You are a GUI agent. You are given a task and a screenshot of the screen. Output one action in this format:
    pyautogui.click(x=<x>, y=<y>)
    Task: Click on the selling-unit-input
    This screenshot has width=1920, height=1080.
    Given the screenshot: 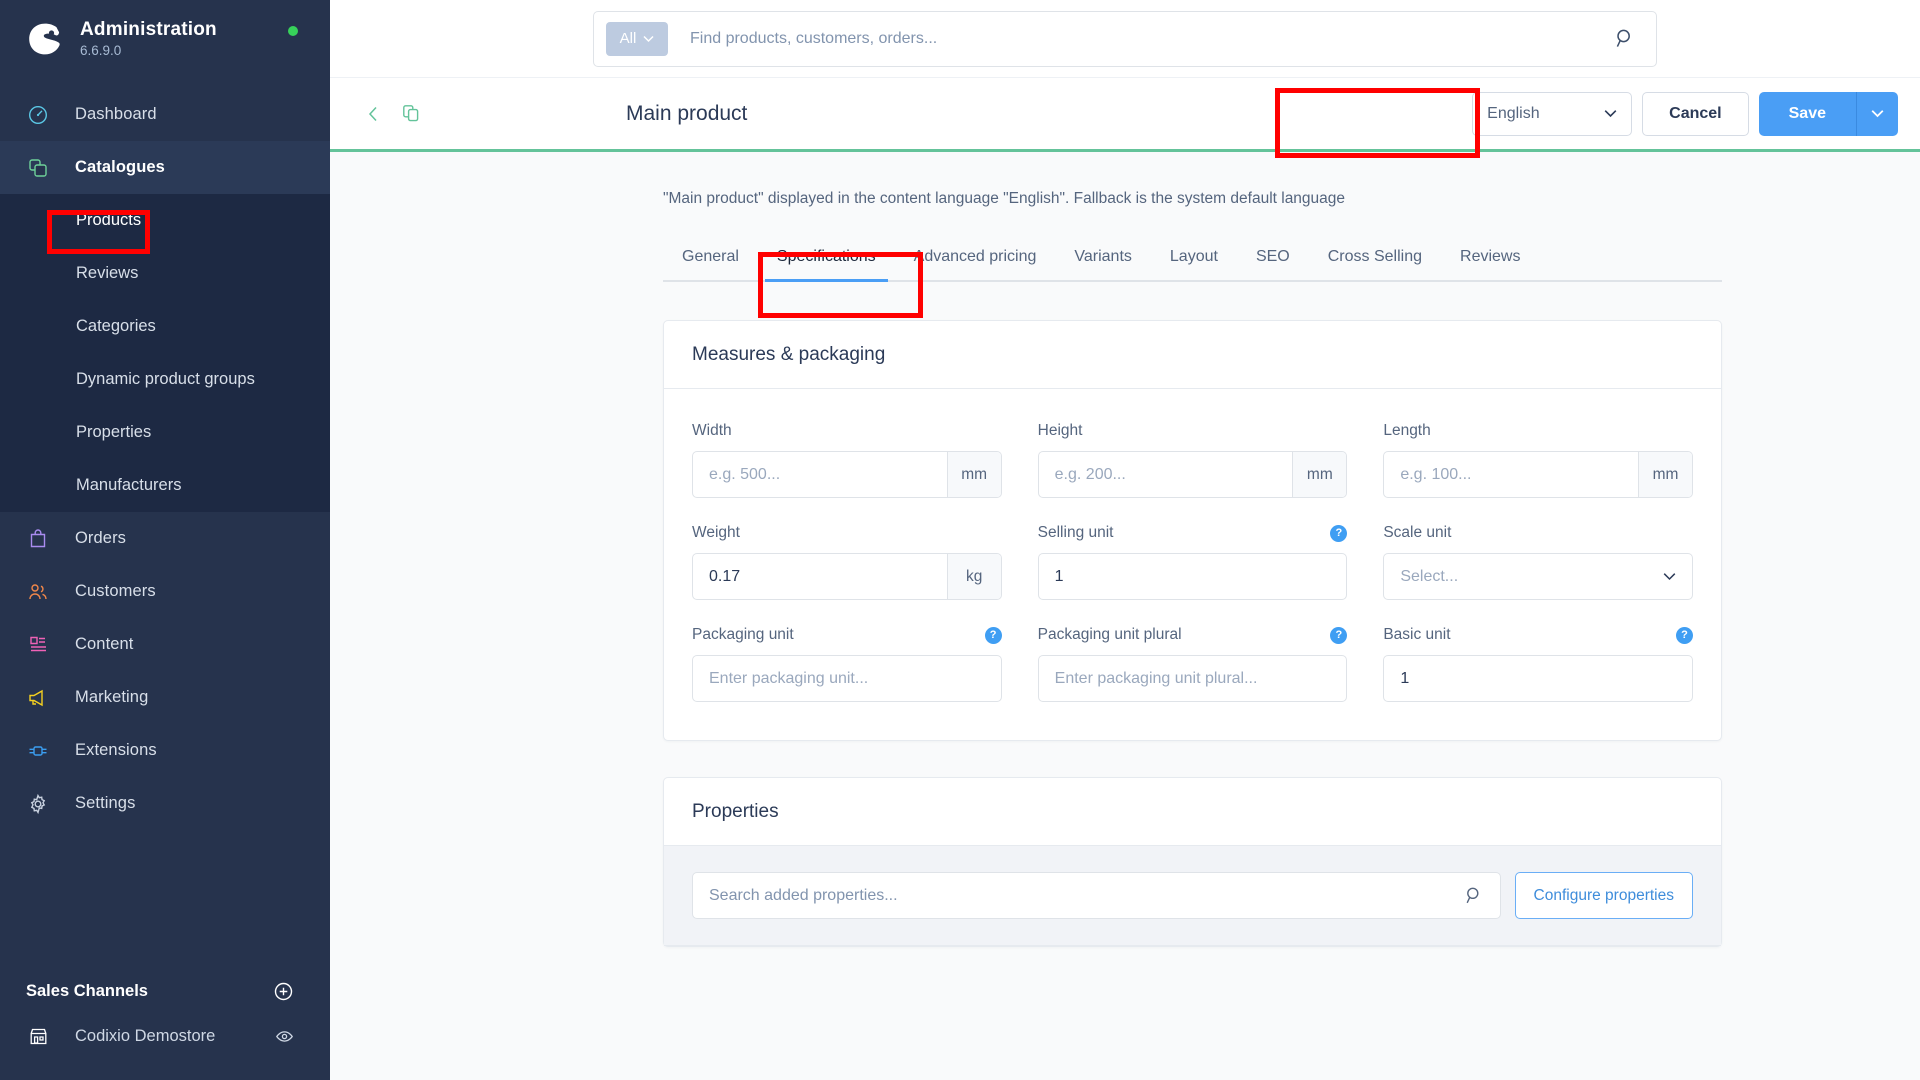 What is the action you would take?
    pyautogui.click(x=1192, y=576)
    